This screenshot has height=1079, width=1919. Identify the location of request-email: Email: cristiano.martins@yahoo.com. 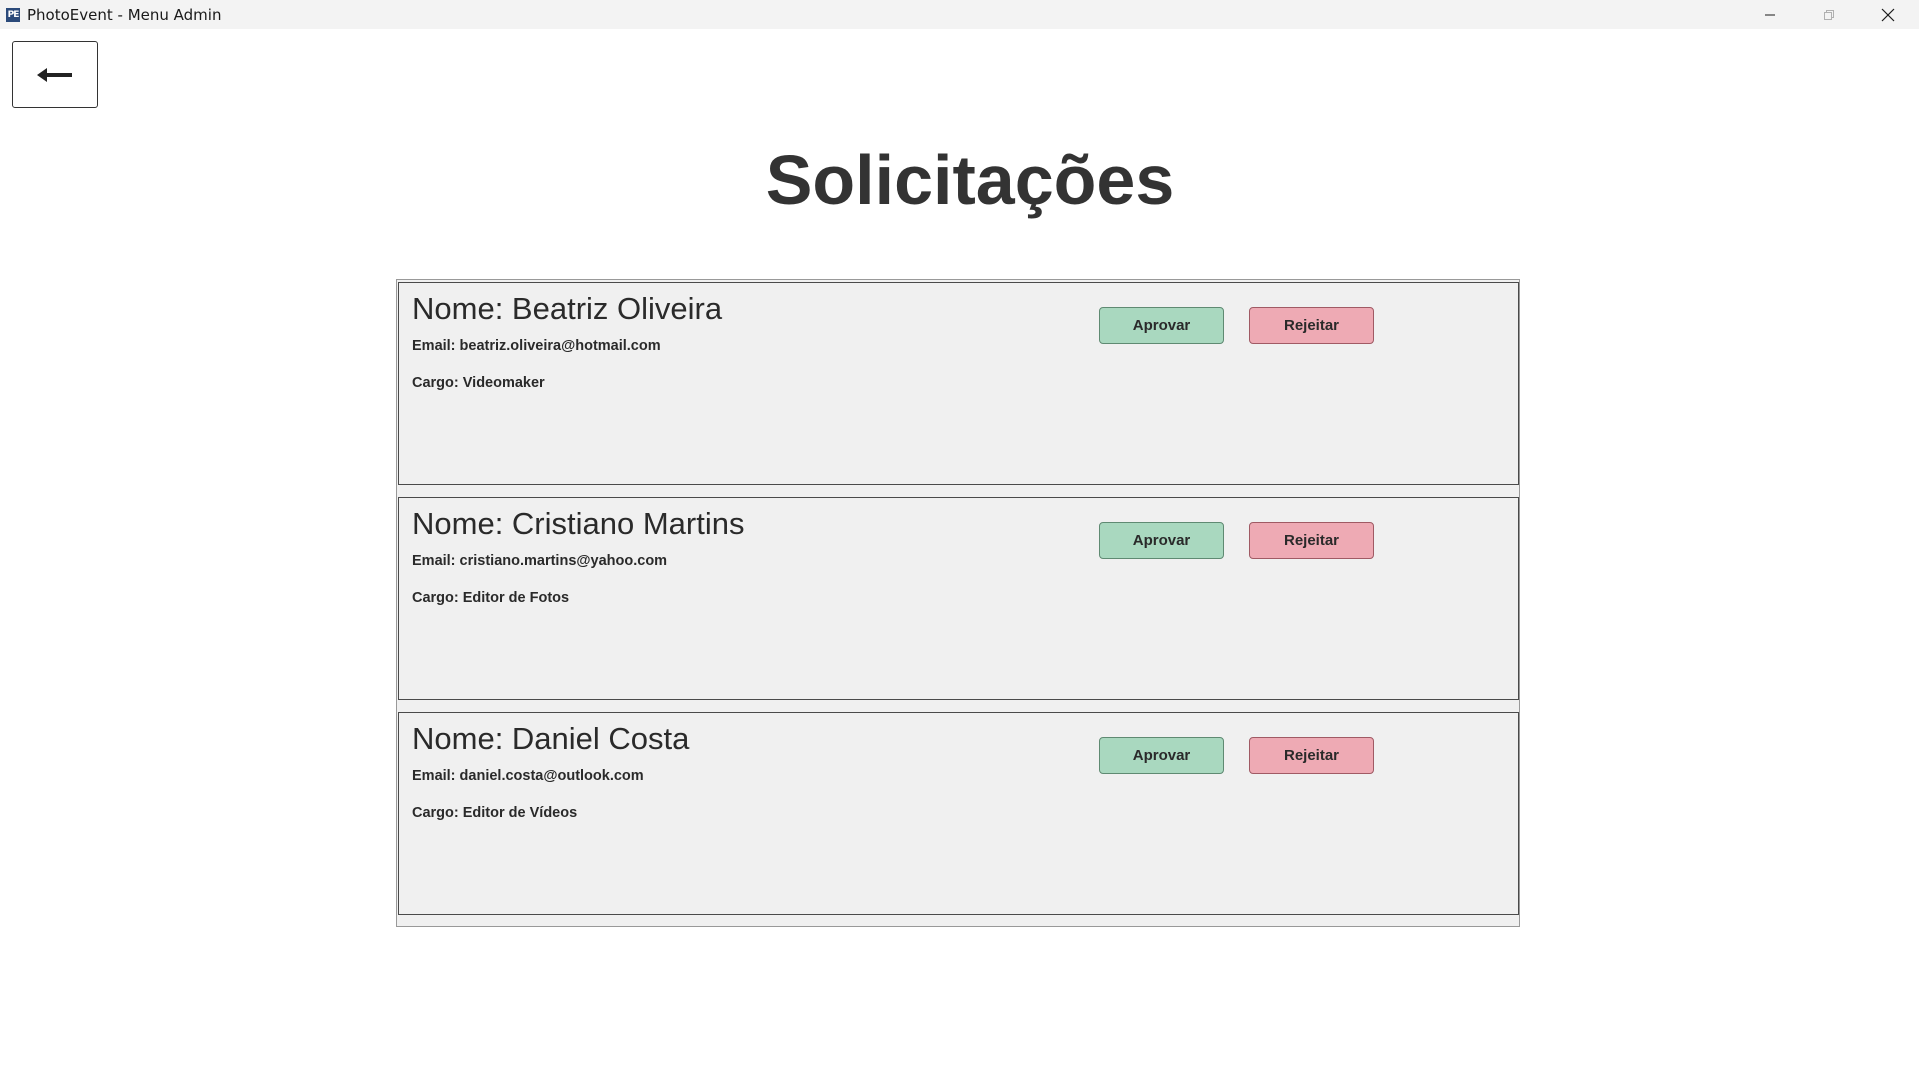
(540, 561).